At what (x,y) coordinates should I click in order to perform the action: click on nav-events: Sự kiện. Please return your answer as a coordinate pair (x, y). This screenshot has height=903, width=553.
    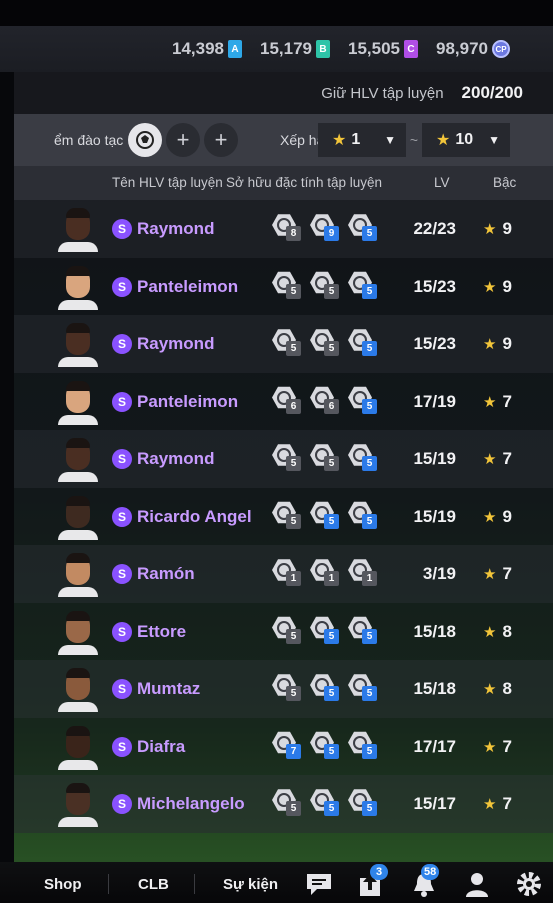
    Looking at the image, I should click on (250, 884).